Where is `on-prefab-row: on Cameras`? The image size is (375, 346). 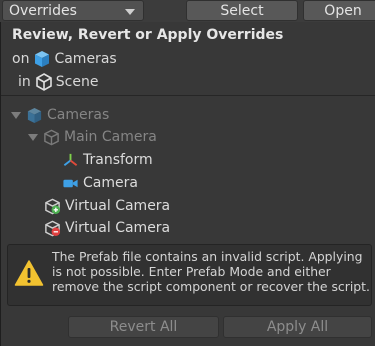 on-prefab-row: on Cameras is located at coordinates (64, 59).